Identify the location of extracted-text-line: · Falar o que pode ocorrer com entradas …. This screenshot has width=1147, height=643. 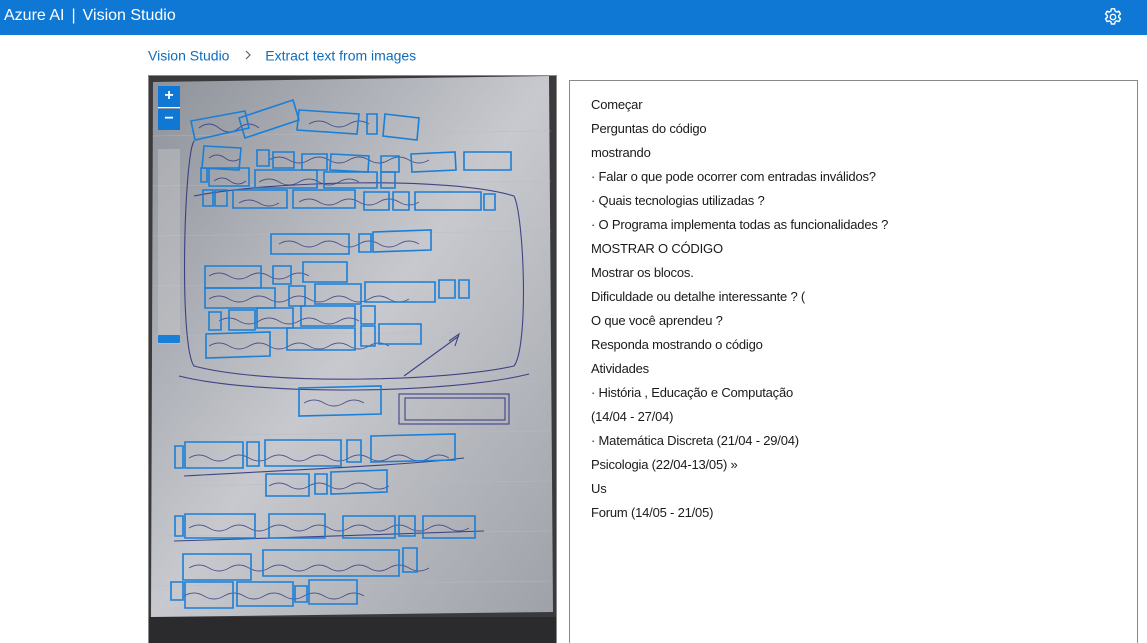
(733, 176).